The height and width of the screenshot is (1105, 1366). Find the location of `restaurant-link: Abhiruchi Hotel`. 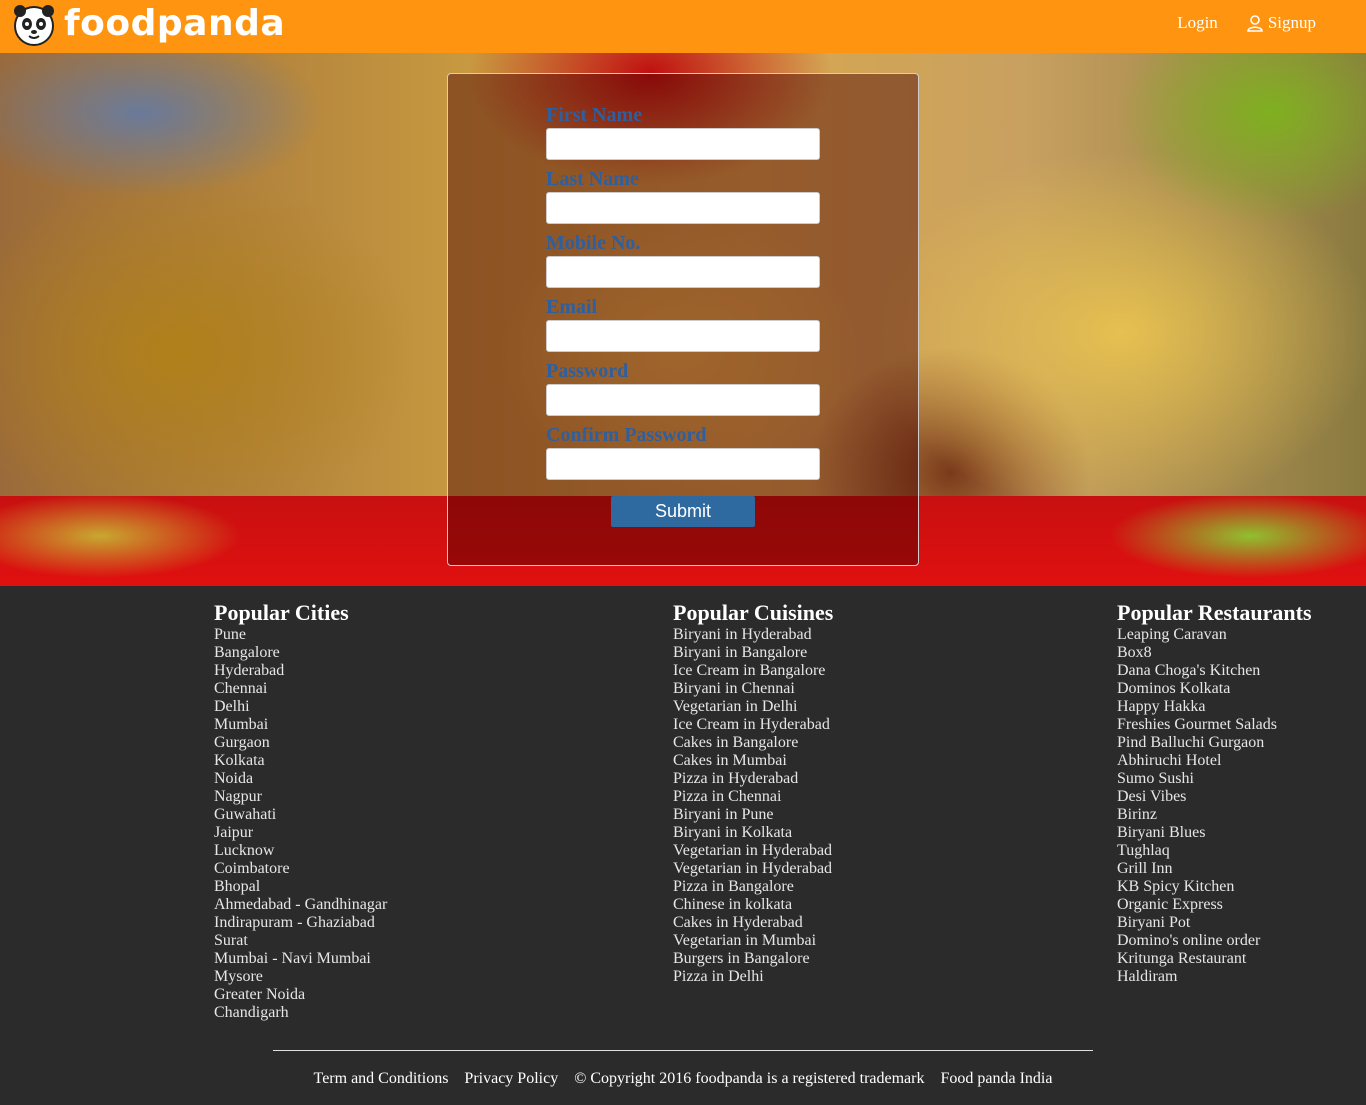

restaurant-link: Abhiruchi Hotel is located at coordinates (1214, 761).